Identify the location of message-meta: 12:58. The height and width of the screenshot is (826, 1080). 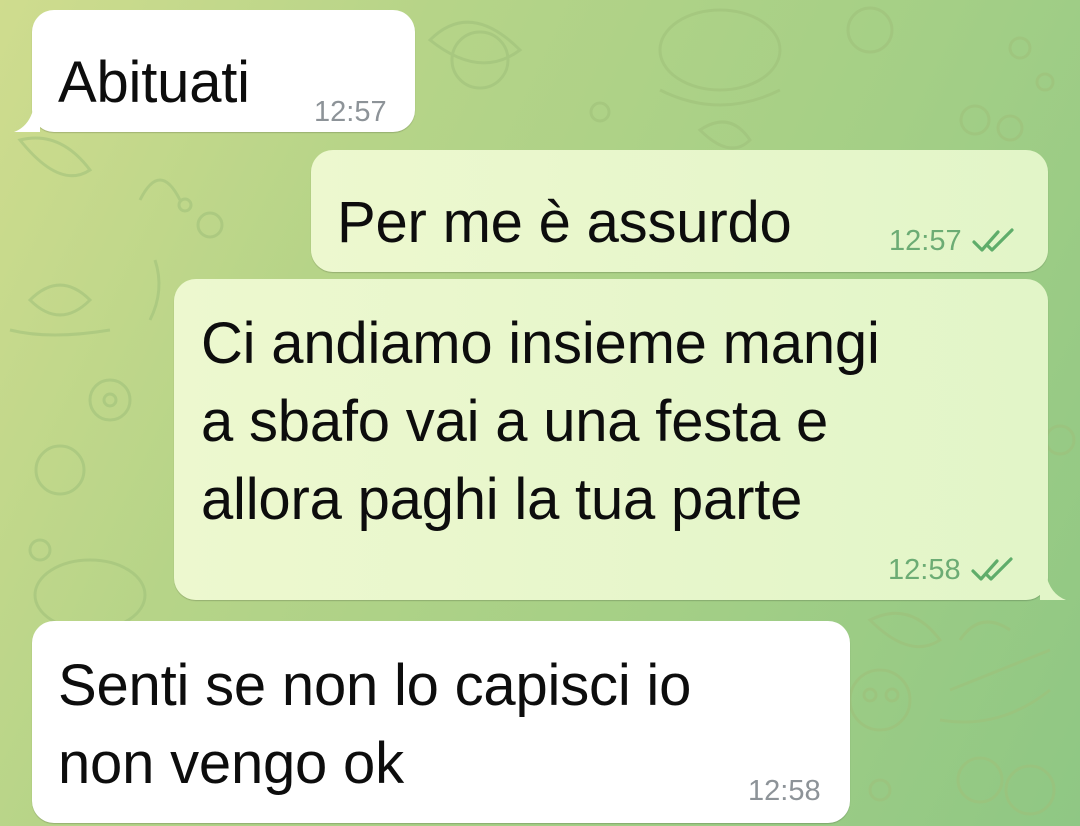
(952, 570).